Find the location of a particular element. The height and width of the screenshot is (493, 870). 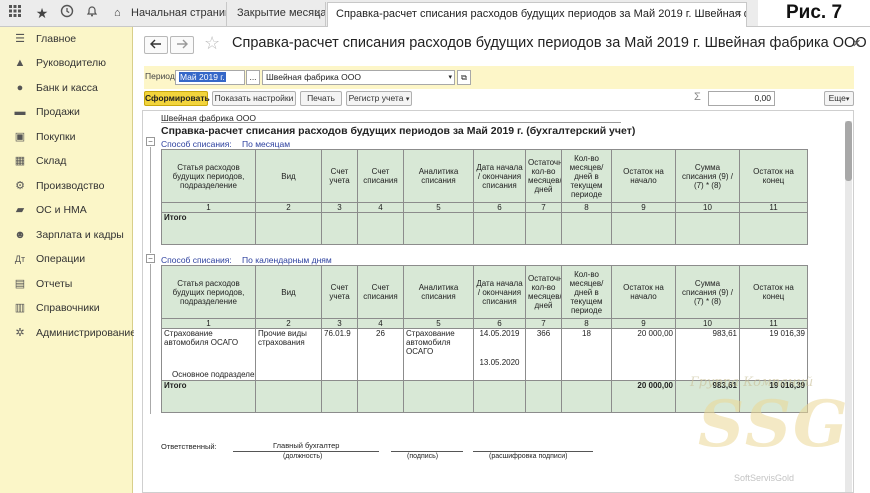

scrollbar-thumb is located at coordinates (848, 151).